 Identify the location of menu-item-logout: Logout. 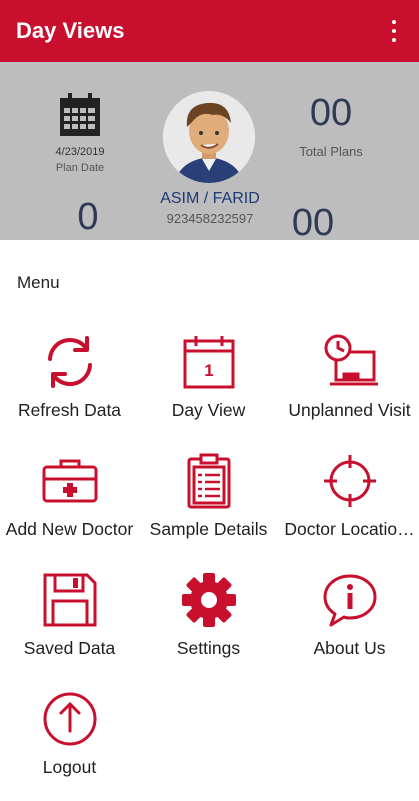
(69, 746).